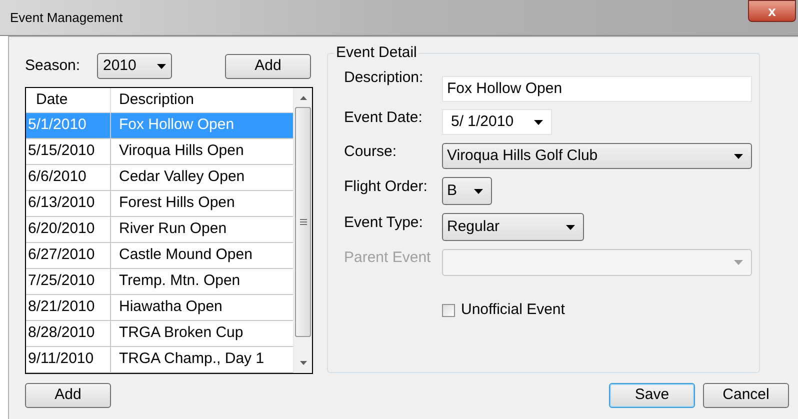 The height and width of the screenshot is (419, 798). Describe the element at coordinates (370, 152) in the screenshot. I see `field-label: Course:` at that location.